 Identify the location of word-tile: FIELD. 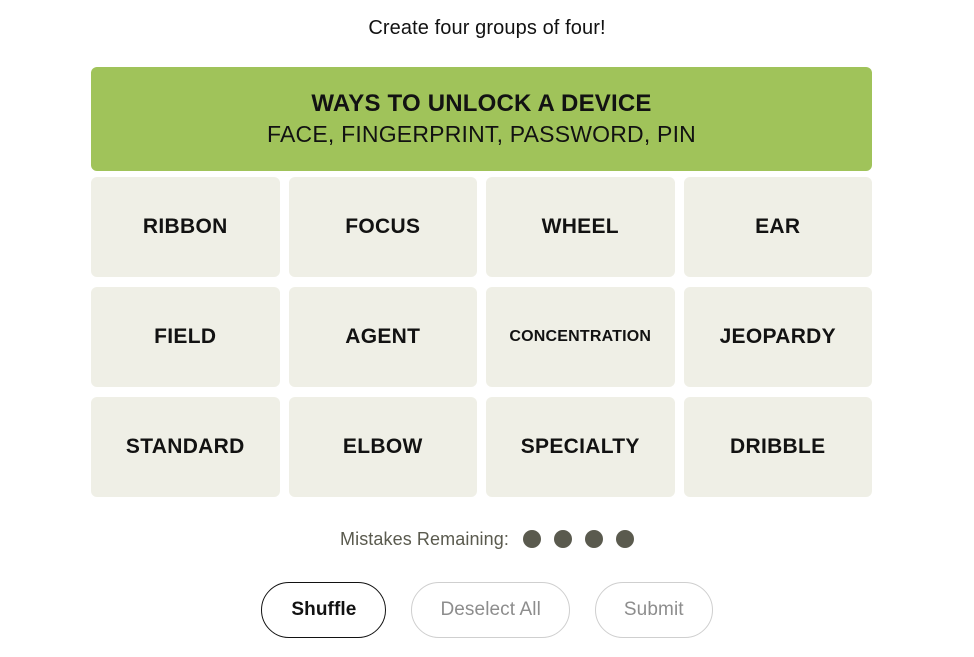
(185, 337).